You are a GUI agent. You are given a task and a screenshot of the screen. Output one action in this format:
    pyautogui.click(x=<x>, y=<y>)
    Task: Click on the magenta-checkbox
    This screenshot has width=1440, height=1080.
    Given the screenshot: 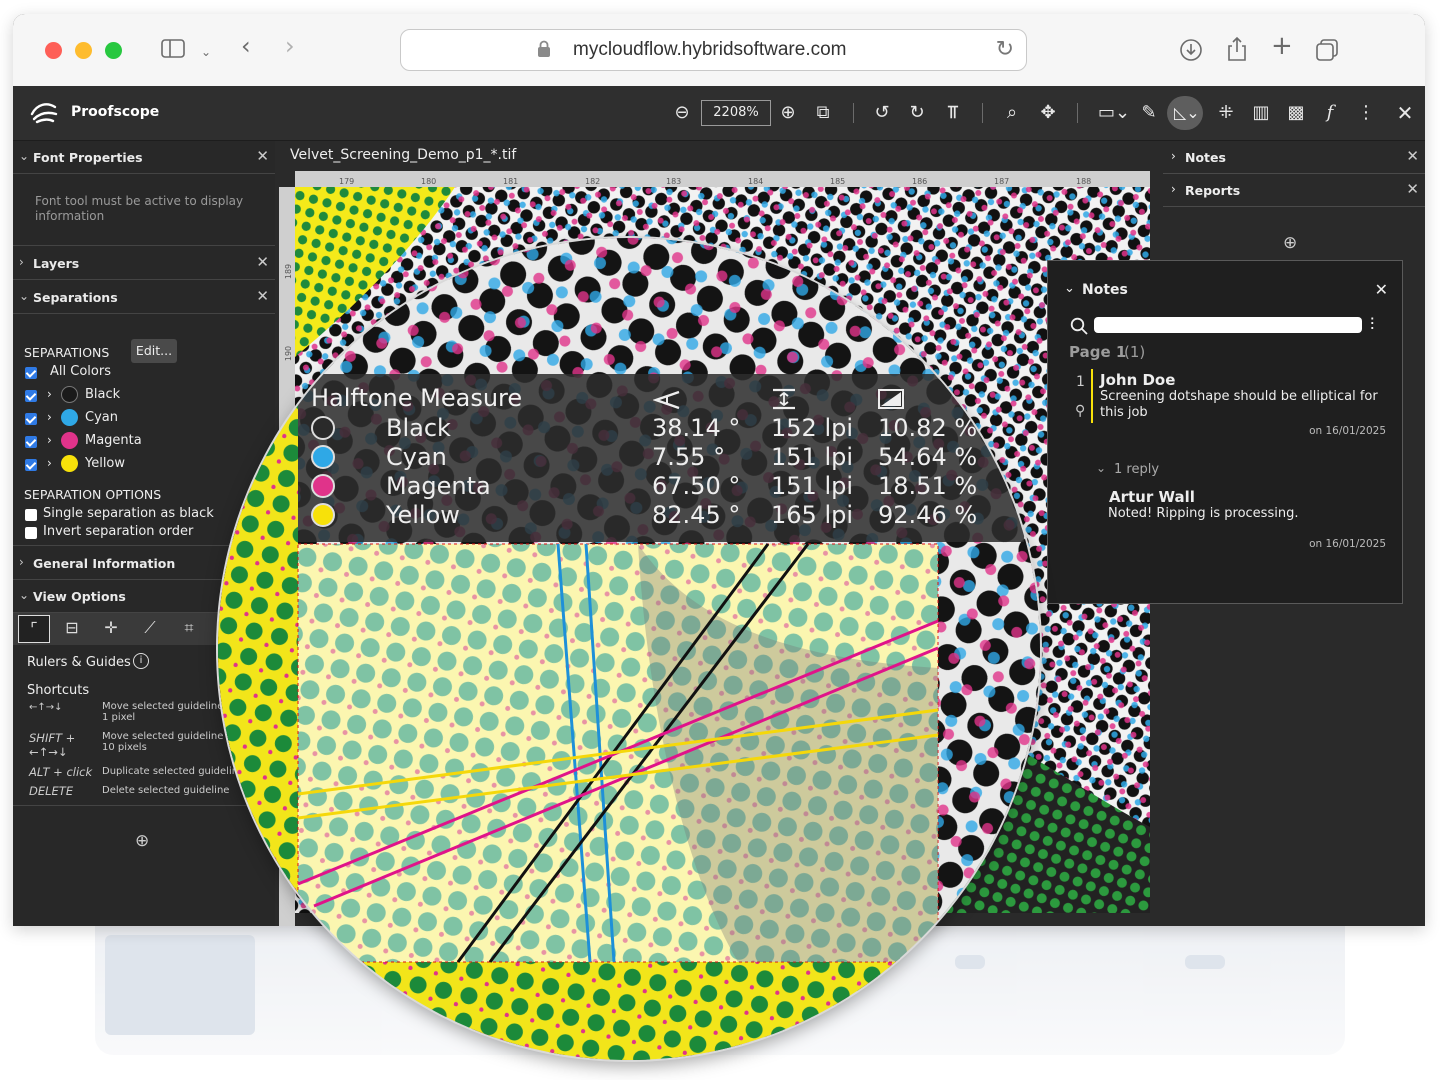 What is the action you would take?
    pyautogui.click(x=31, y=442)
    